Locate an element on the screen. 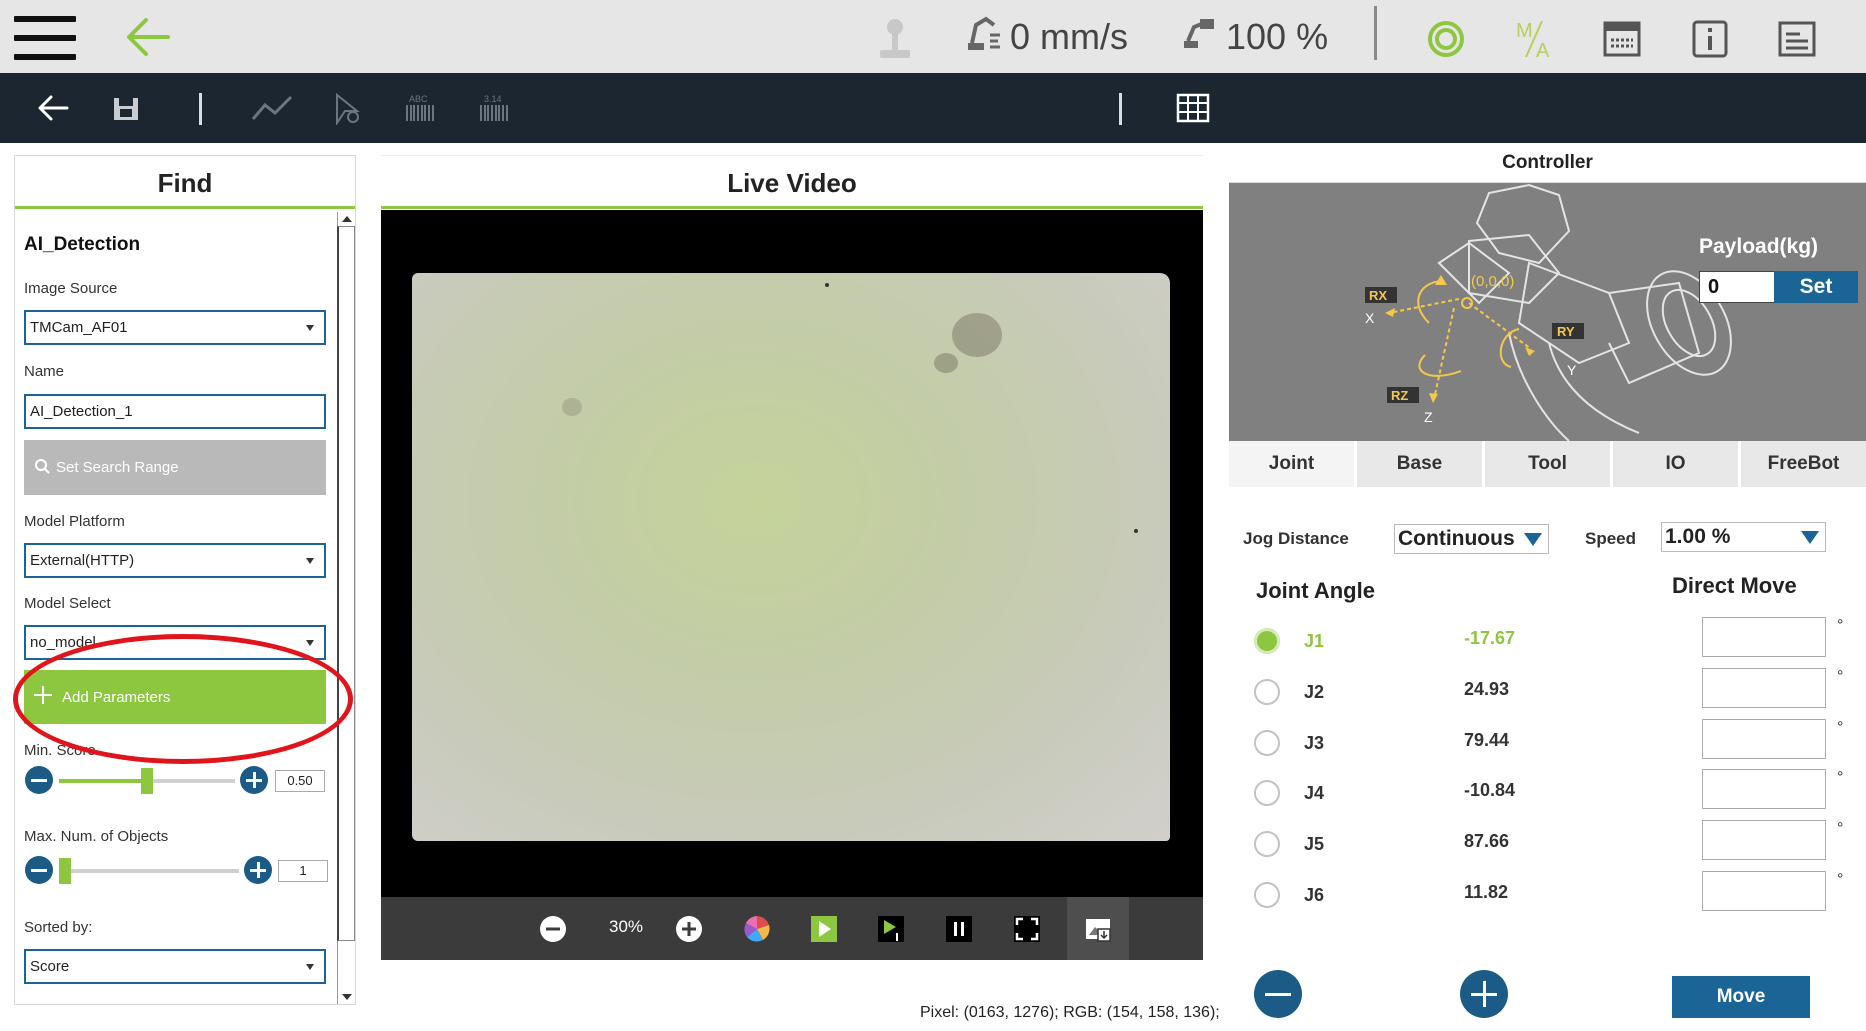 This screenshot has height=1031, width=1866. min-score-value: 0.50 is located at coordinates (300, 781).